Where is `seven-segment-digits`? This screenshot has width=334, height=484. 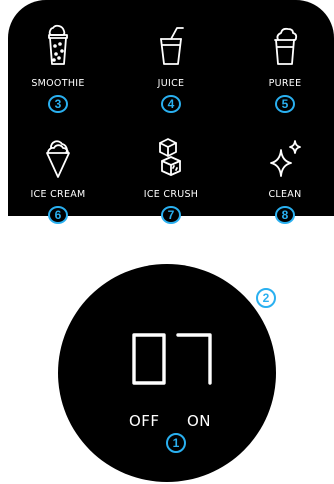
seven-segment-digits is located at coordinates (172, 359).